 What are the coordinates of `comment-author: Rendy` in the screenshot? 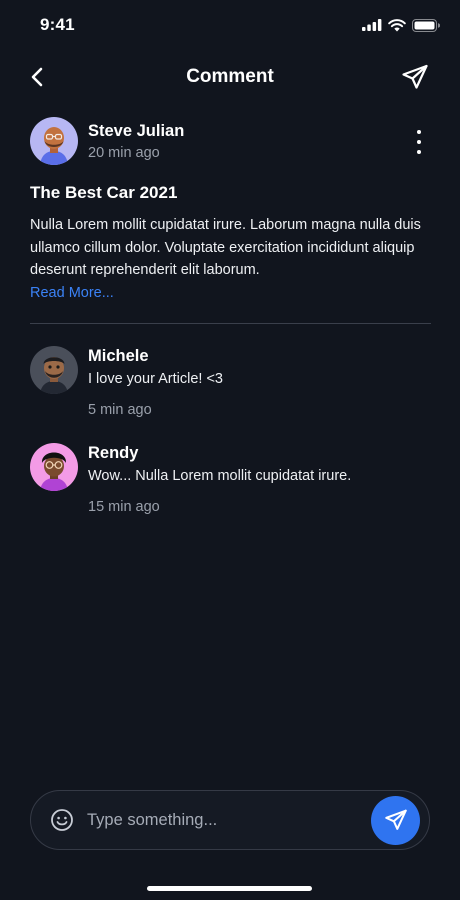 It's located at (219, 453).